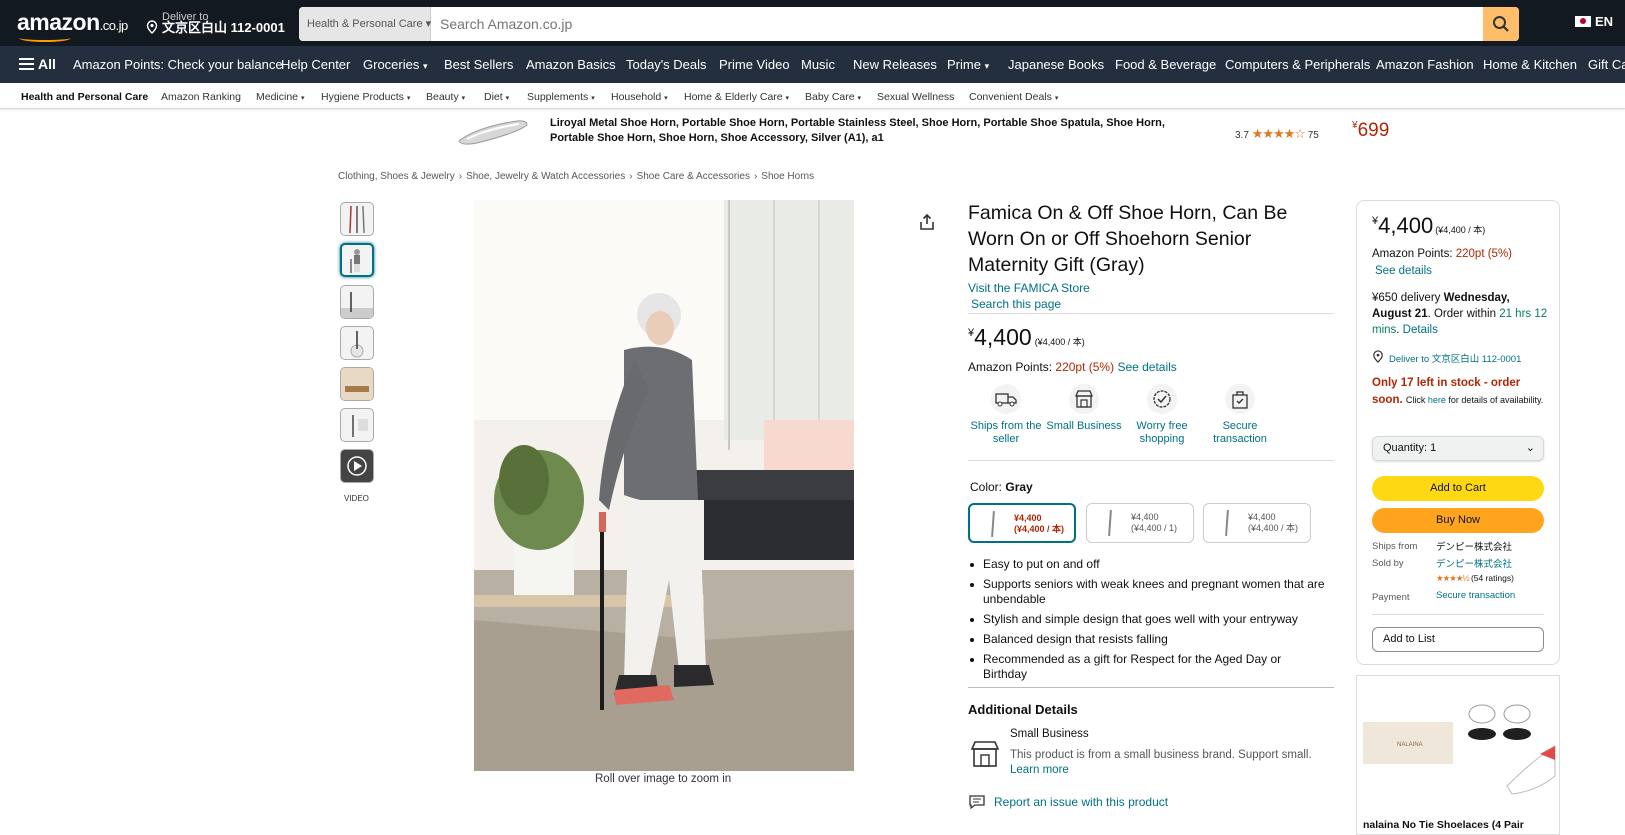 This screenshot has width=1625, height=835. What do you see at coordinates (545, 176) in the screenshot?
I see `breadcrumb-item: Shoe, Jewelry & Watch Accessories` at bounding box center [545, 176].